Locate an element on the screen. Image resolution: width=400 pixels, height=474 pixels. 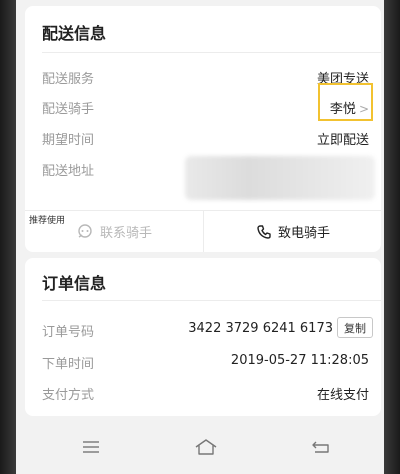
call-rider-label: 致电骑手 is located at coordinates (303, 233).